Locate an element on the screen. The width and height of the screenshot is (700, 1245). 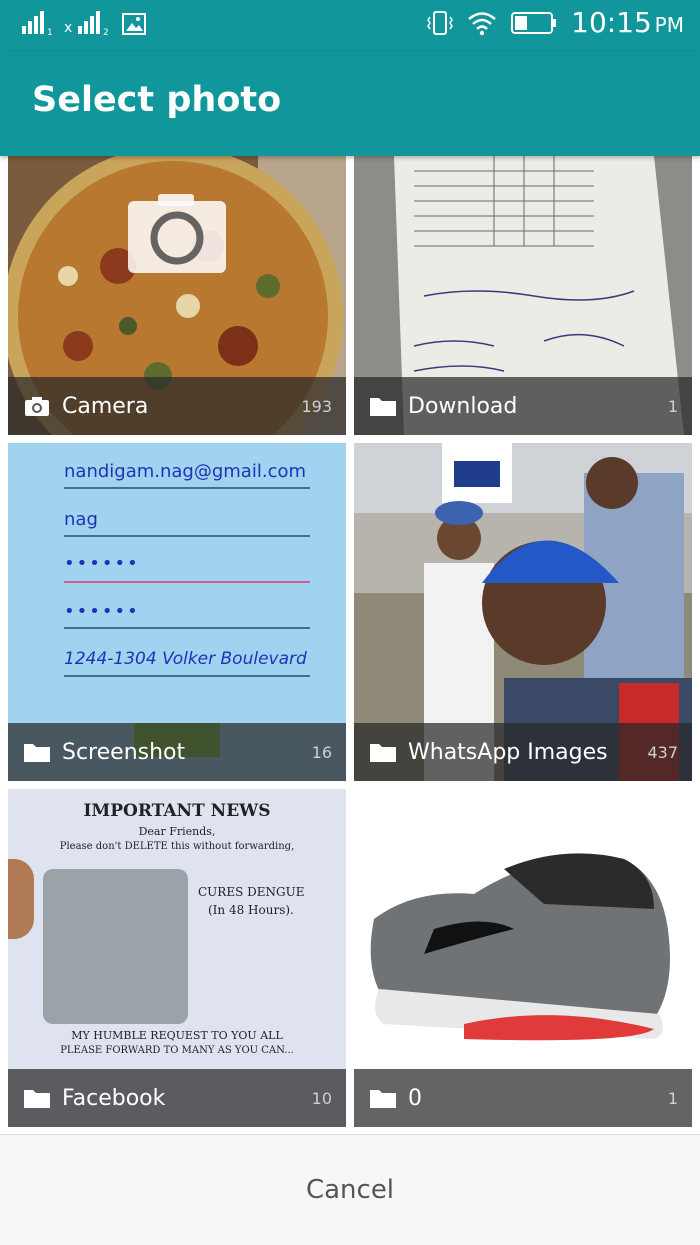
album-name: Camera is located at coordinates (105, 406).